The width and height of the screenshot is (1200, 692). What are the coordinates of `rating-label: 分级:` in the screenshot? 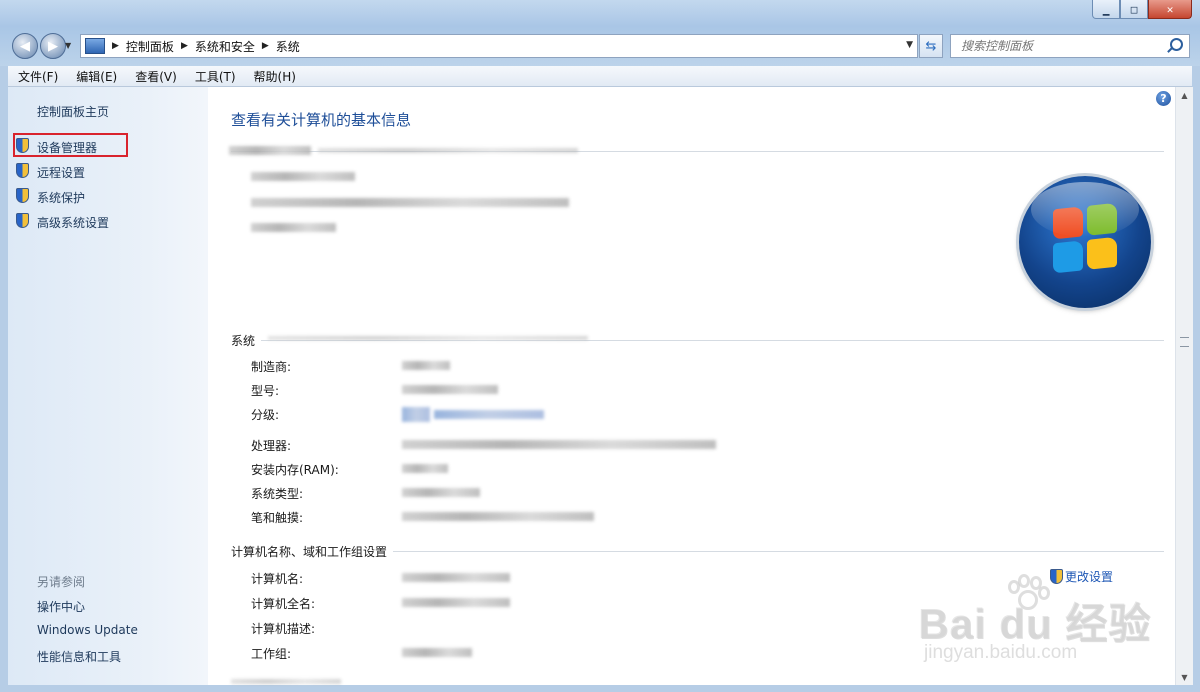 It's located at (265, 415).